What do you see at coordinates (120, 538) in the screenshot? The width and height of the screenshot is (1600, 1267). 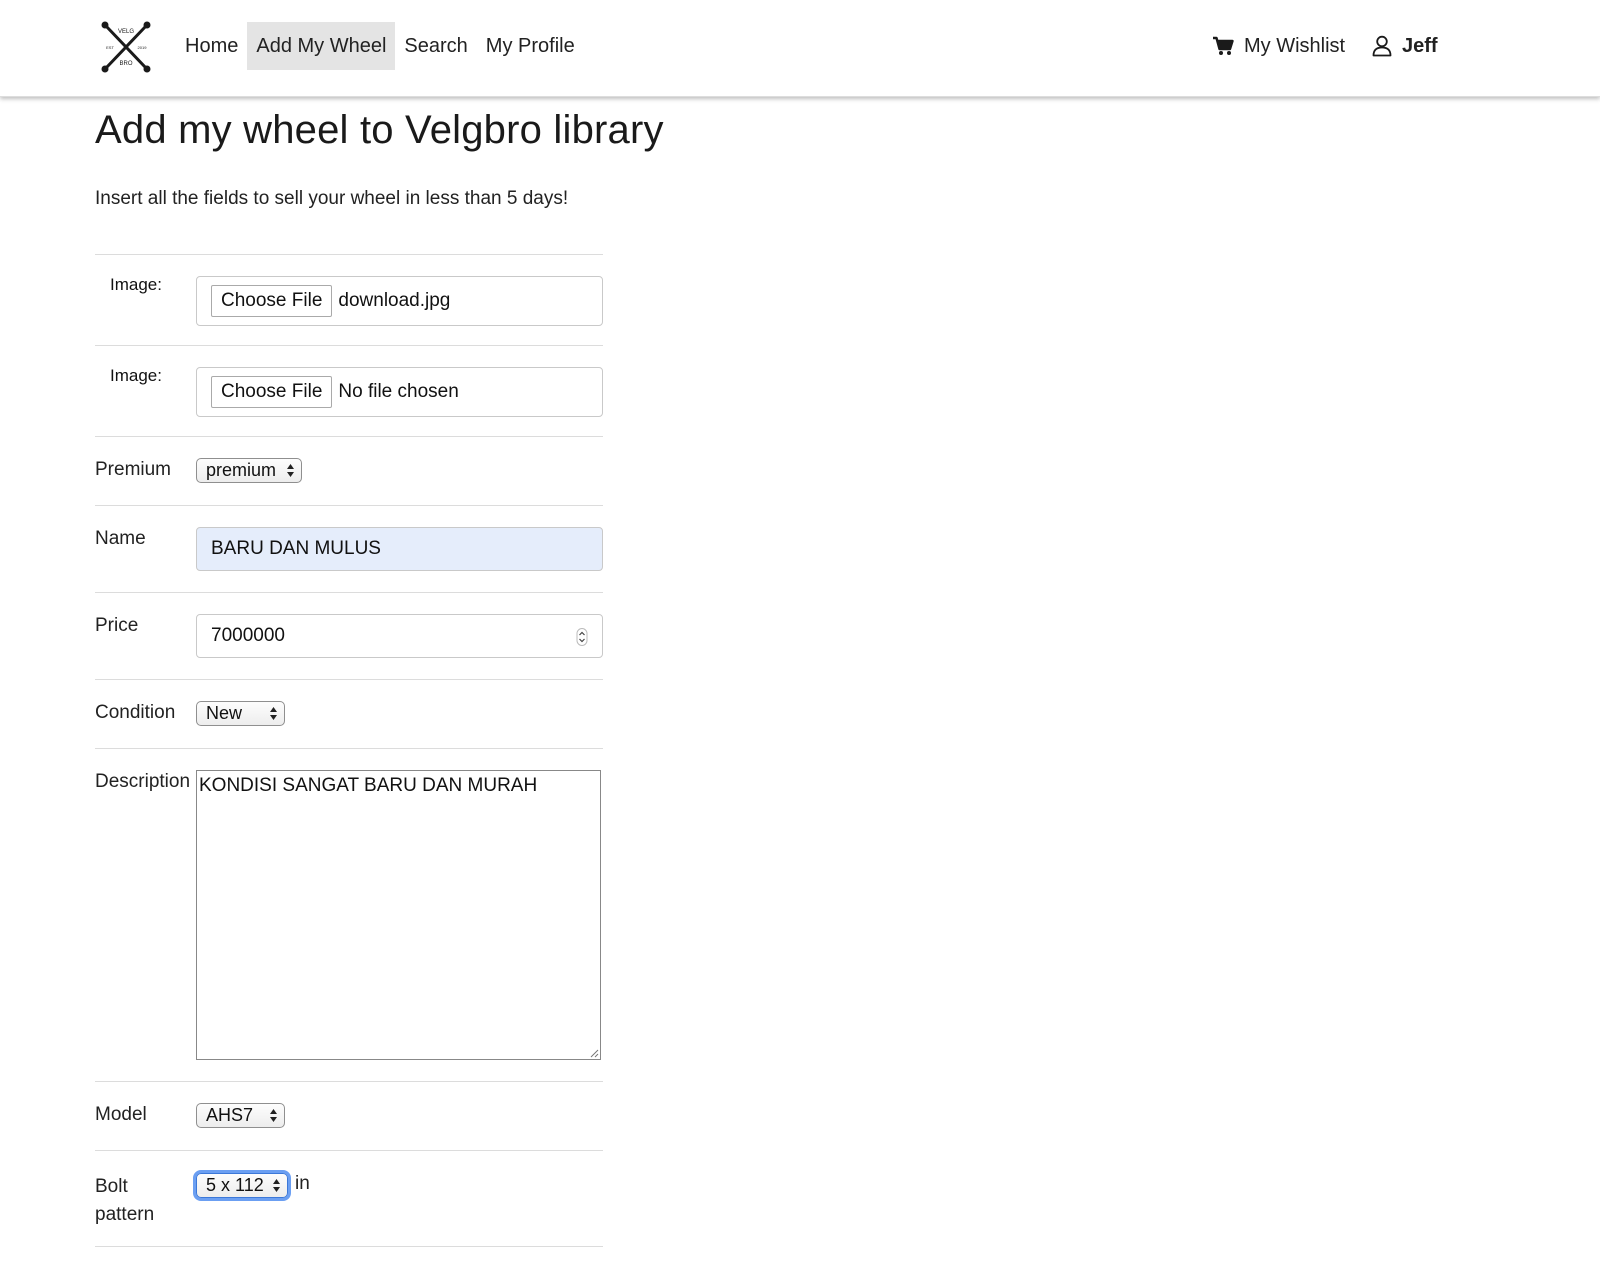 I see `name-label: Name` at bounding box center [120, 538].